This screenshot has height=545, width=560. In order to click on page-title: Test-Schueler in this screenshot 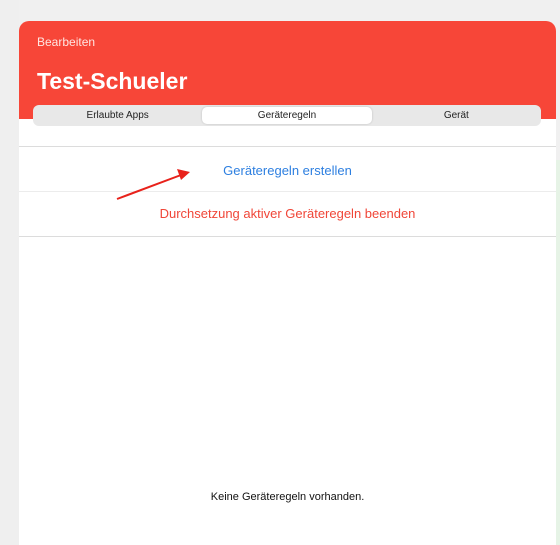, I will do `click(112, 81)`.